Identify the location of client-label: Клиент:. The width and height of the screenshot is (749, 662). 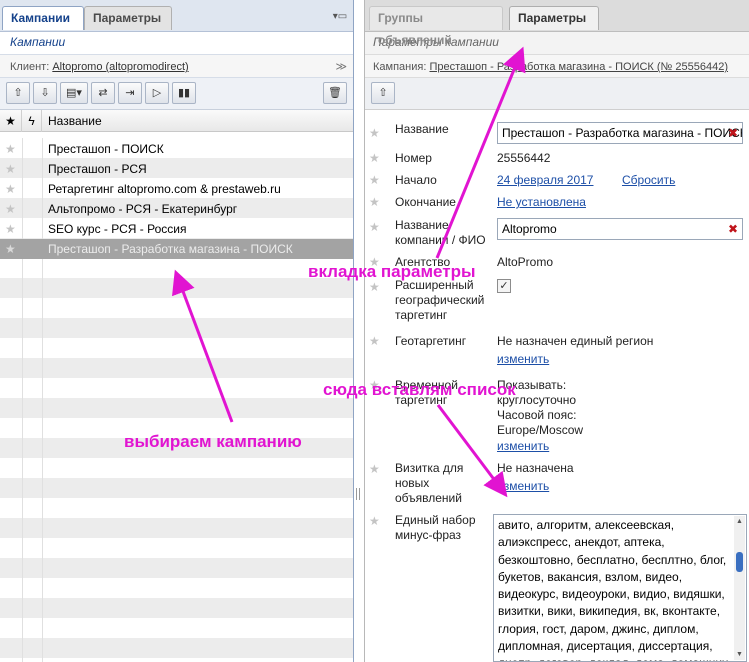
(30, 67).